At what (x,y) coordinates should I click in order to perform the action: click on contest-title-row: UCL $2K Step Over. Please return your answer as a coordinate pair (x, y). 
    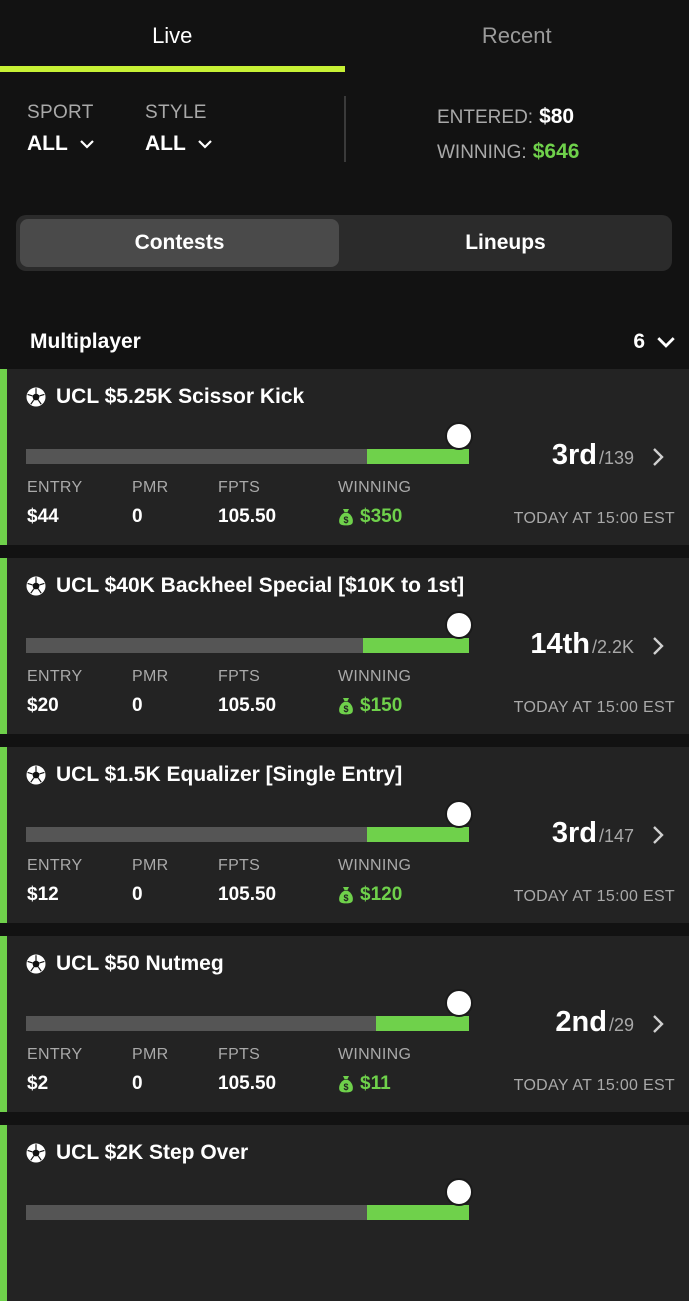
    Looking at the image, I should click on (137, 1153).